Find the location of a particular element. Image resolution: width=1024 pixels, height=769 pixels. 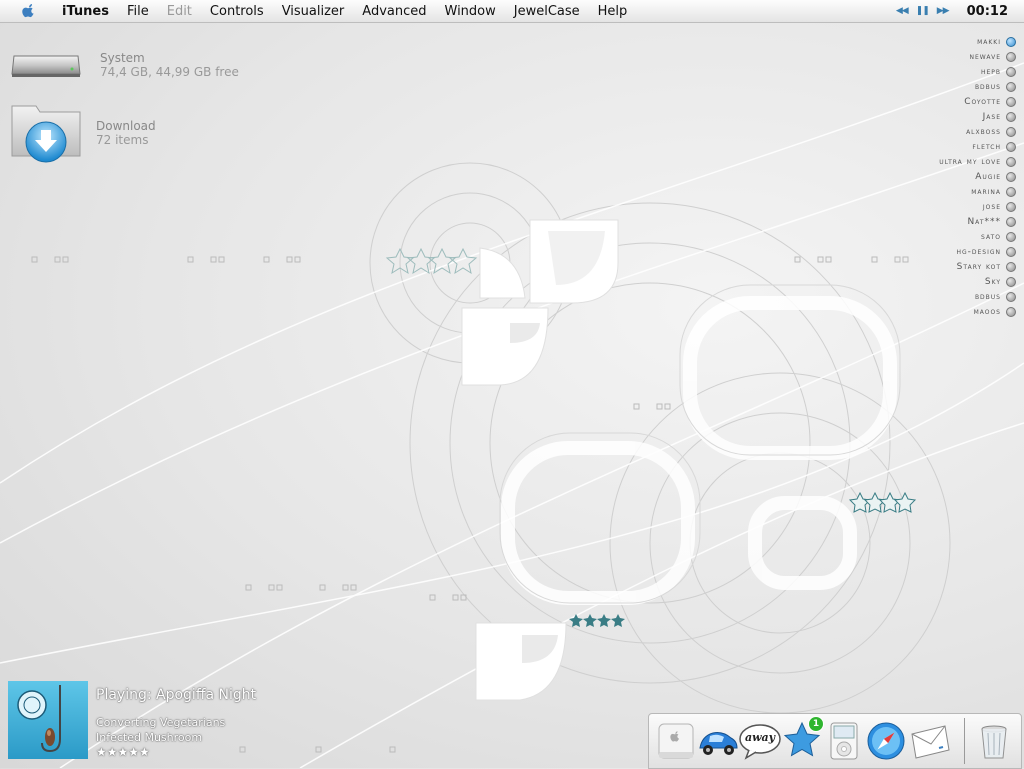

status-online-icon is located at coordinates (1011, 41).